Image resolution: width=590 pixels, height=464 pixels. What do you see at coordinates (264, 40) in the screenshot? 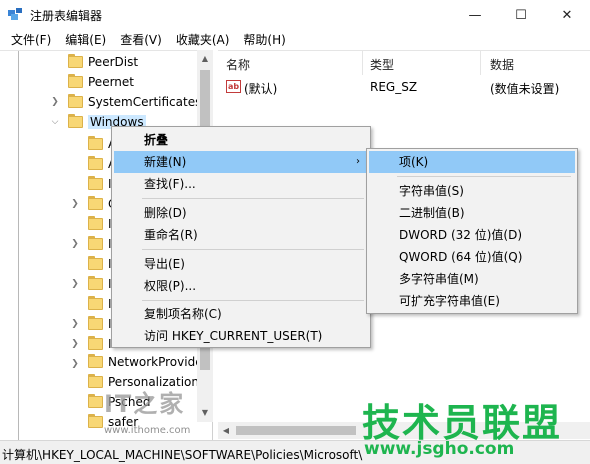
I see `menu-help: 帮助(H)` at bounding box center [264, 40].